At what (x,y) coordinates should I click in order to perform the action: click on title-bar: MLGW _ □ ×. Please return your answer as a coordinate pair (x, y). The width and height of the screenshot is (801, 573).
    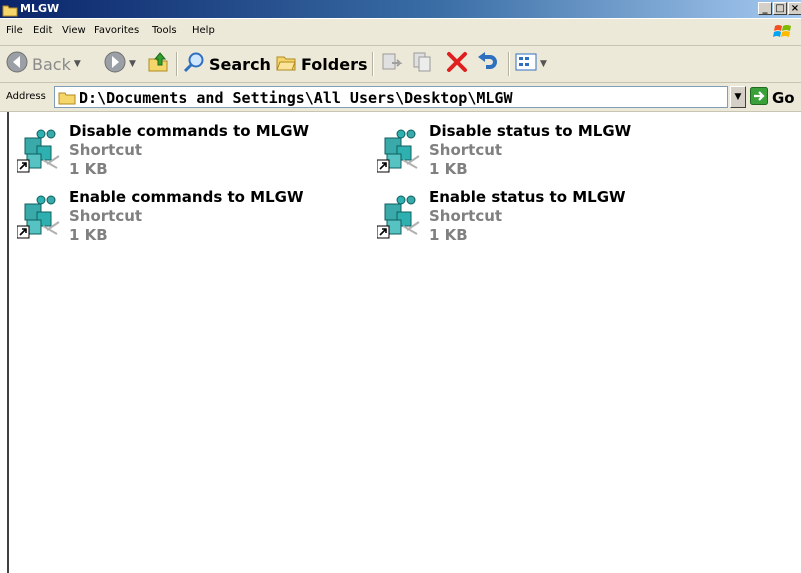
    Looking at the image, I should click on (400, 9).